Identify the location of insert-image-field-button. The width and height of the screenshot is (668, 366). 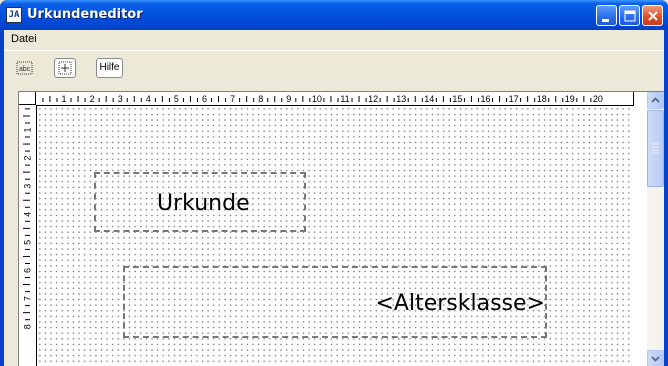
(65, 68).